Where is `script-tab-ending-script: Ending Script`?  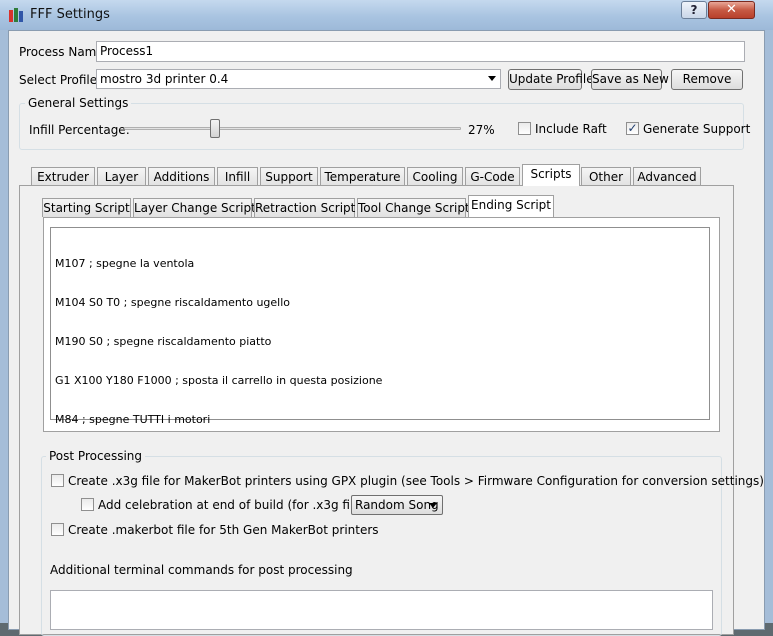 script-tab-ending-script: Ending Script is located at coordinates (511, 206).